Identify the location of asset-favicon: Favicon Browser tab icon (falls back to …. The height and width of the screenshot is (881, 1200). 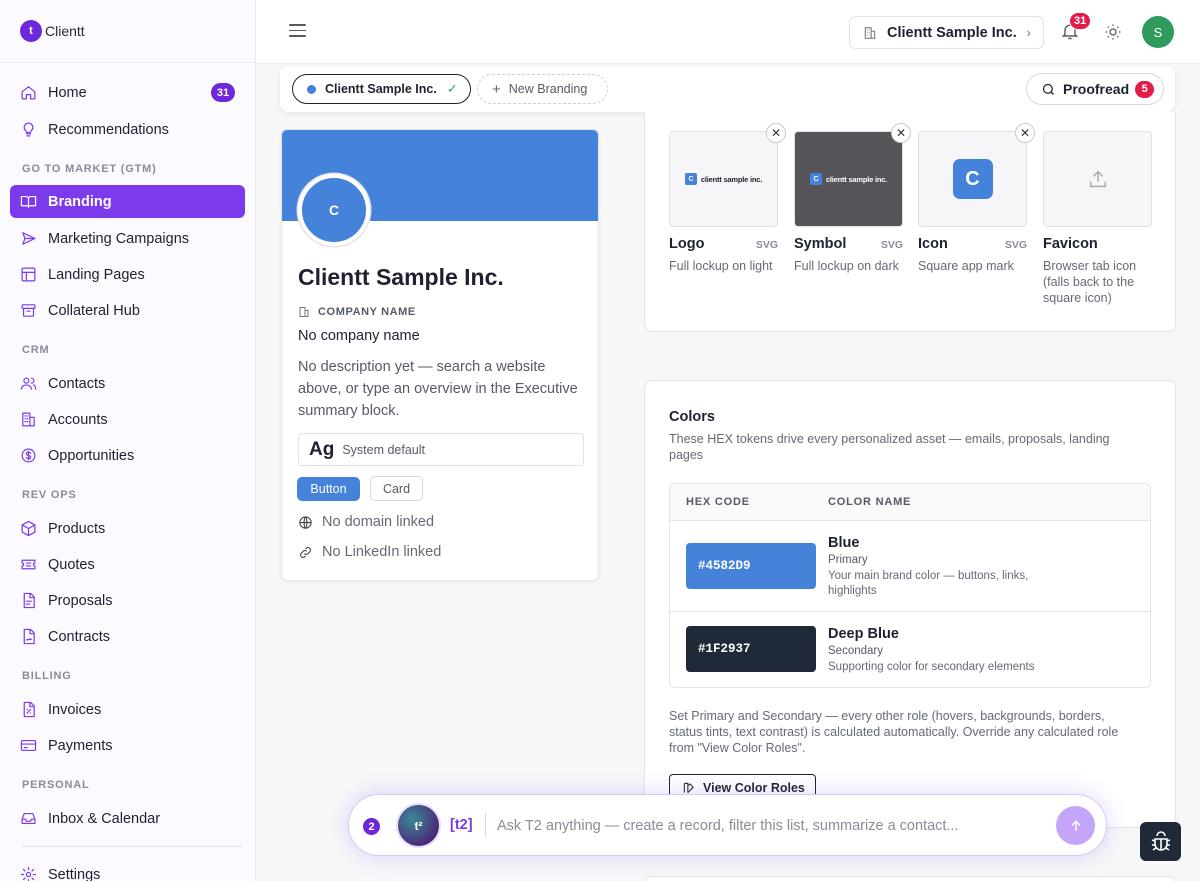
(1097, 218).